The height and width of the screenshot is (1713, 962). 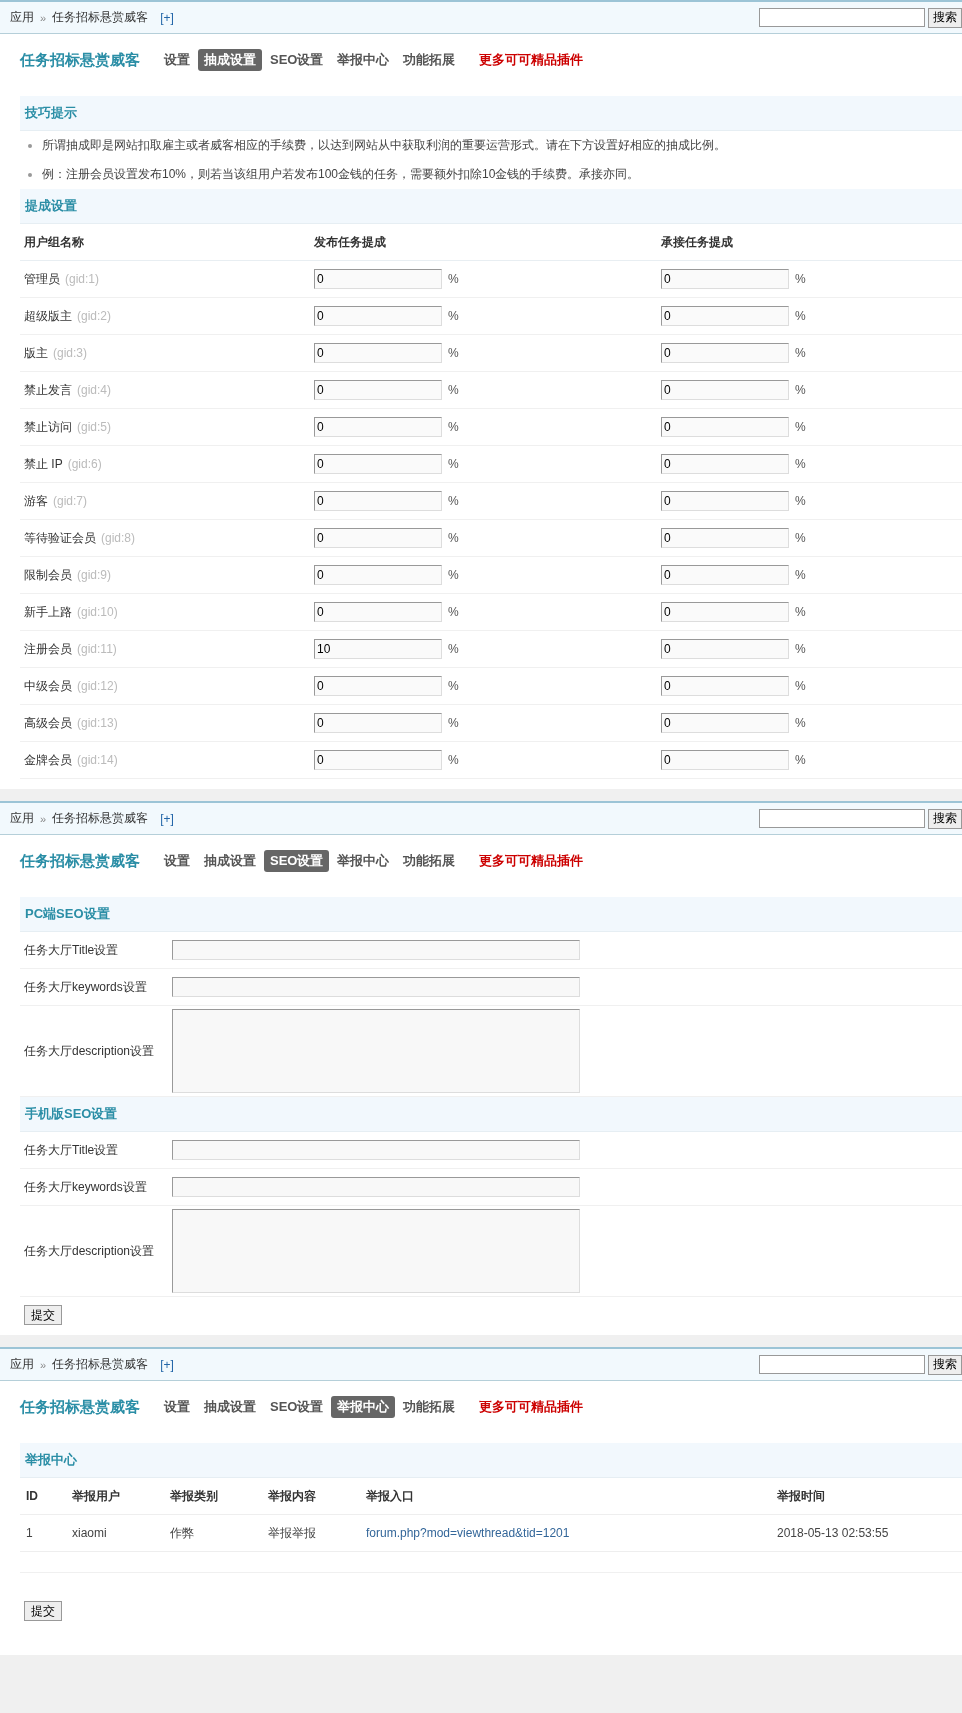 What do you see at coordinates (48, 612) in the screenshot?
I see `group-name: 新手上路` at bounding box center [48, 612].